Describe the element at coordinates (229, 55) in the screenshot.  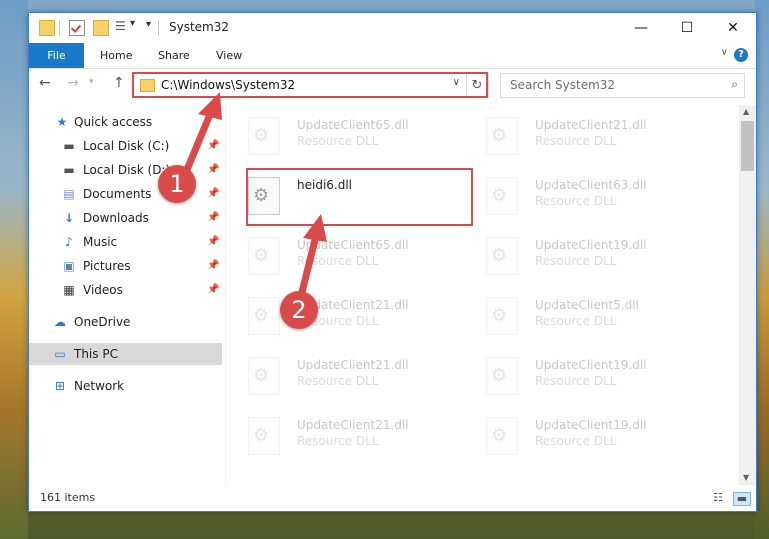
I see `tab-view: View` at that location.